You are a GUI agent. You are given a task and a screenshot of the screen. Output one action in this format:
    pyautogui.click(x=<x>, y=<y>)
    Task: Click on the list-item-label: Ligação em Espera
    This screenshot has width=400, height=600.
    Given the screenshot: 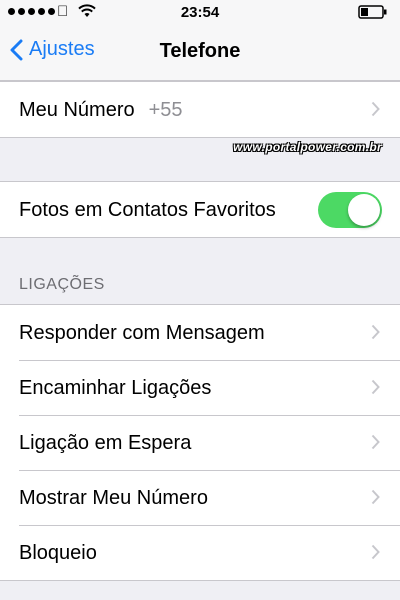 What is the action you would take?
    pyautogui.click(x=105, y=443)
    